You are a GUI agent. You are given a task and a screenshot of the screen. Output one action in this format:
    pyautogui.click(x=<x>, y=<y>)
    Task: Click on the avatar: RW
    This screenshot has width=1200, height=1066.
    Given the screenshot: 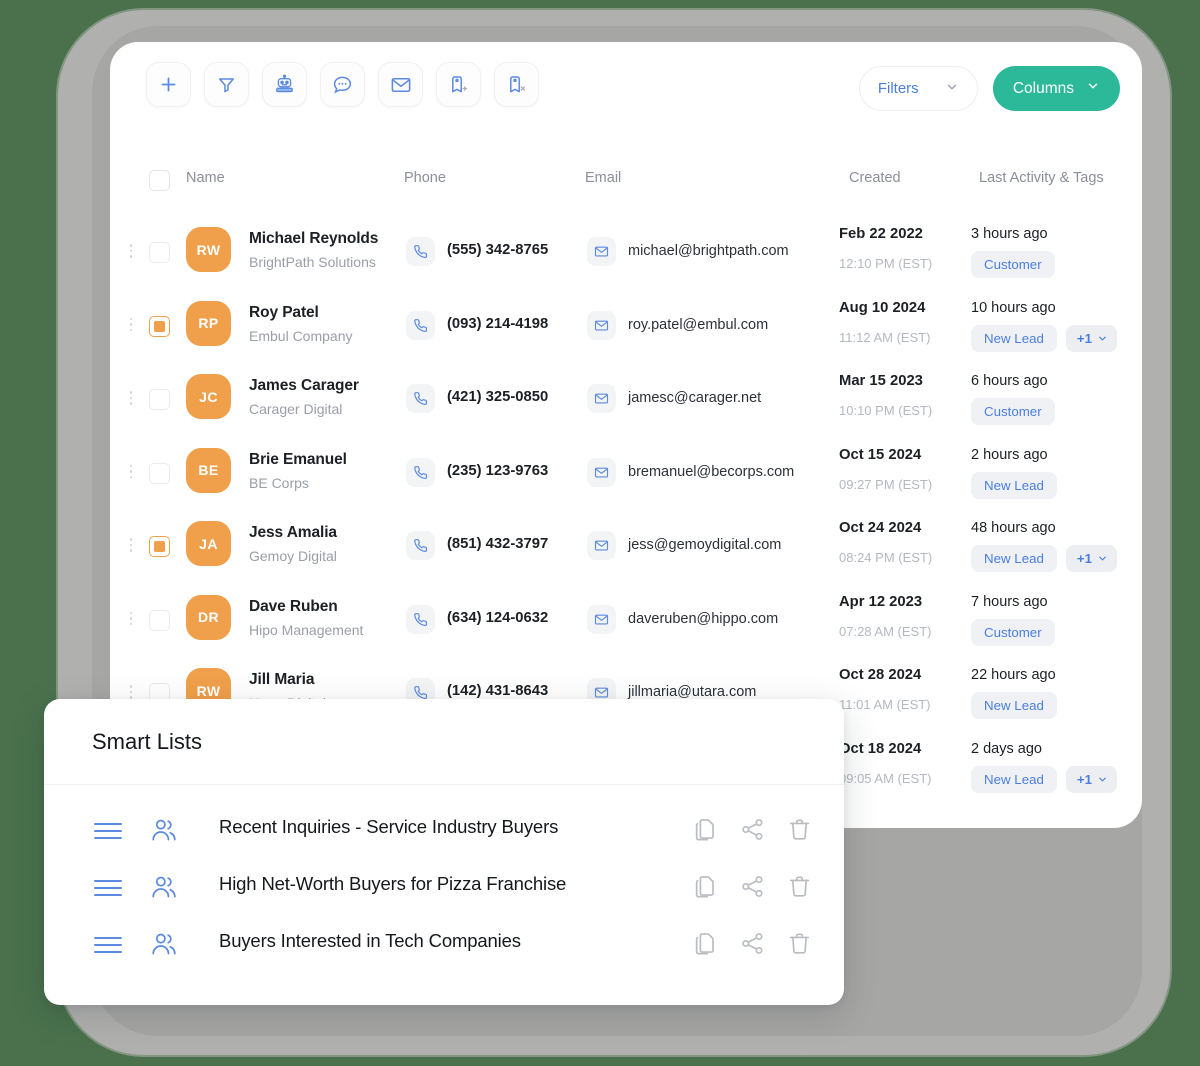 What is the action you would take?
    pyautogui.click(x=208, y=249)
    